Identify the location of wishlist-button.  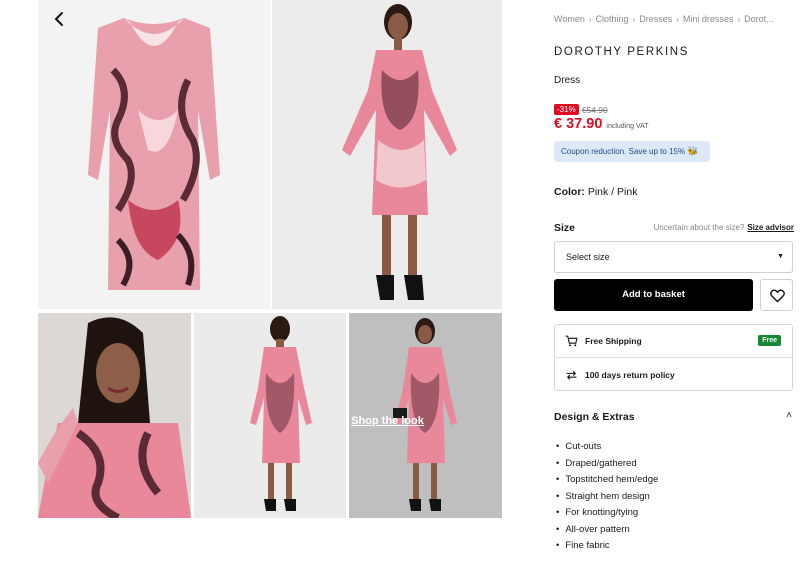
(776, 295).